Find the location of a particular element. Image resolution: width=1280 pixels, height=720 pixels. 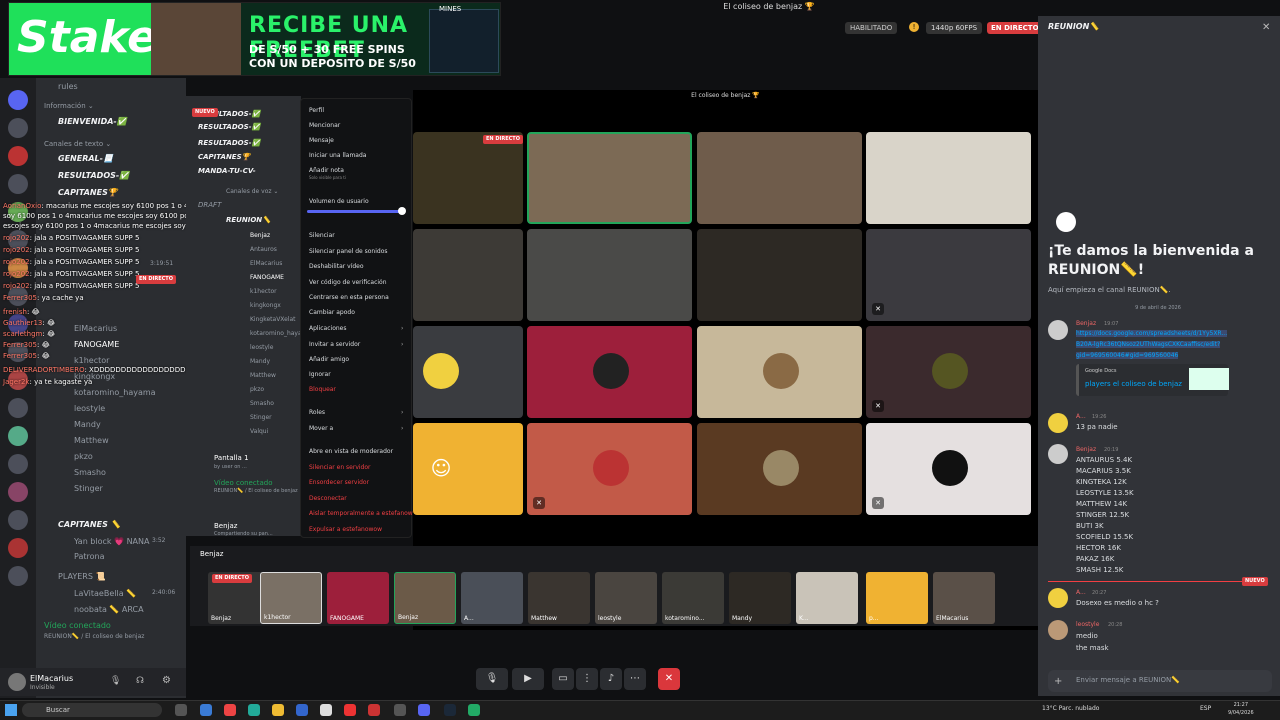

message-link: gid=969560046#gid=969560046 is located at coordinates (1127, 355).